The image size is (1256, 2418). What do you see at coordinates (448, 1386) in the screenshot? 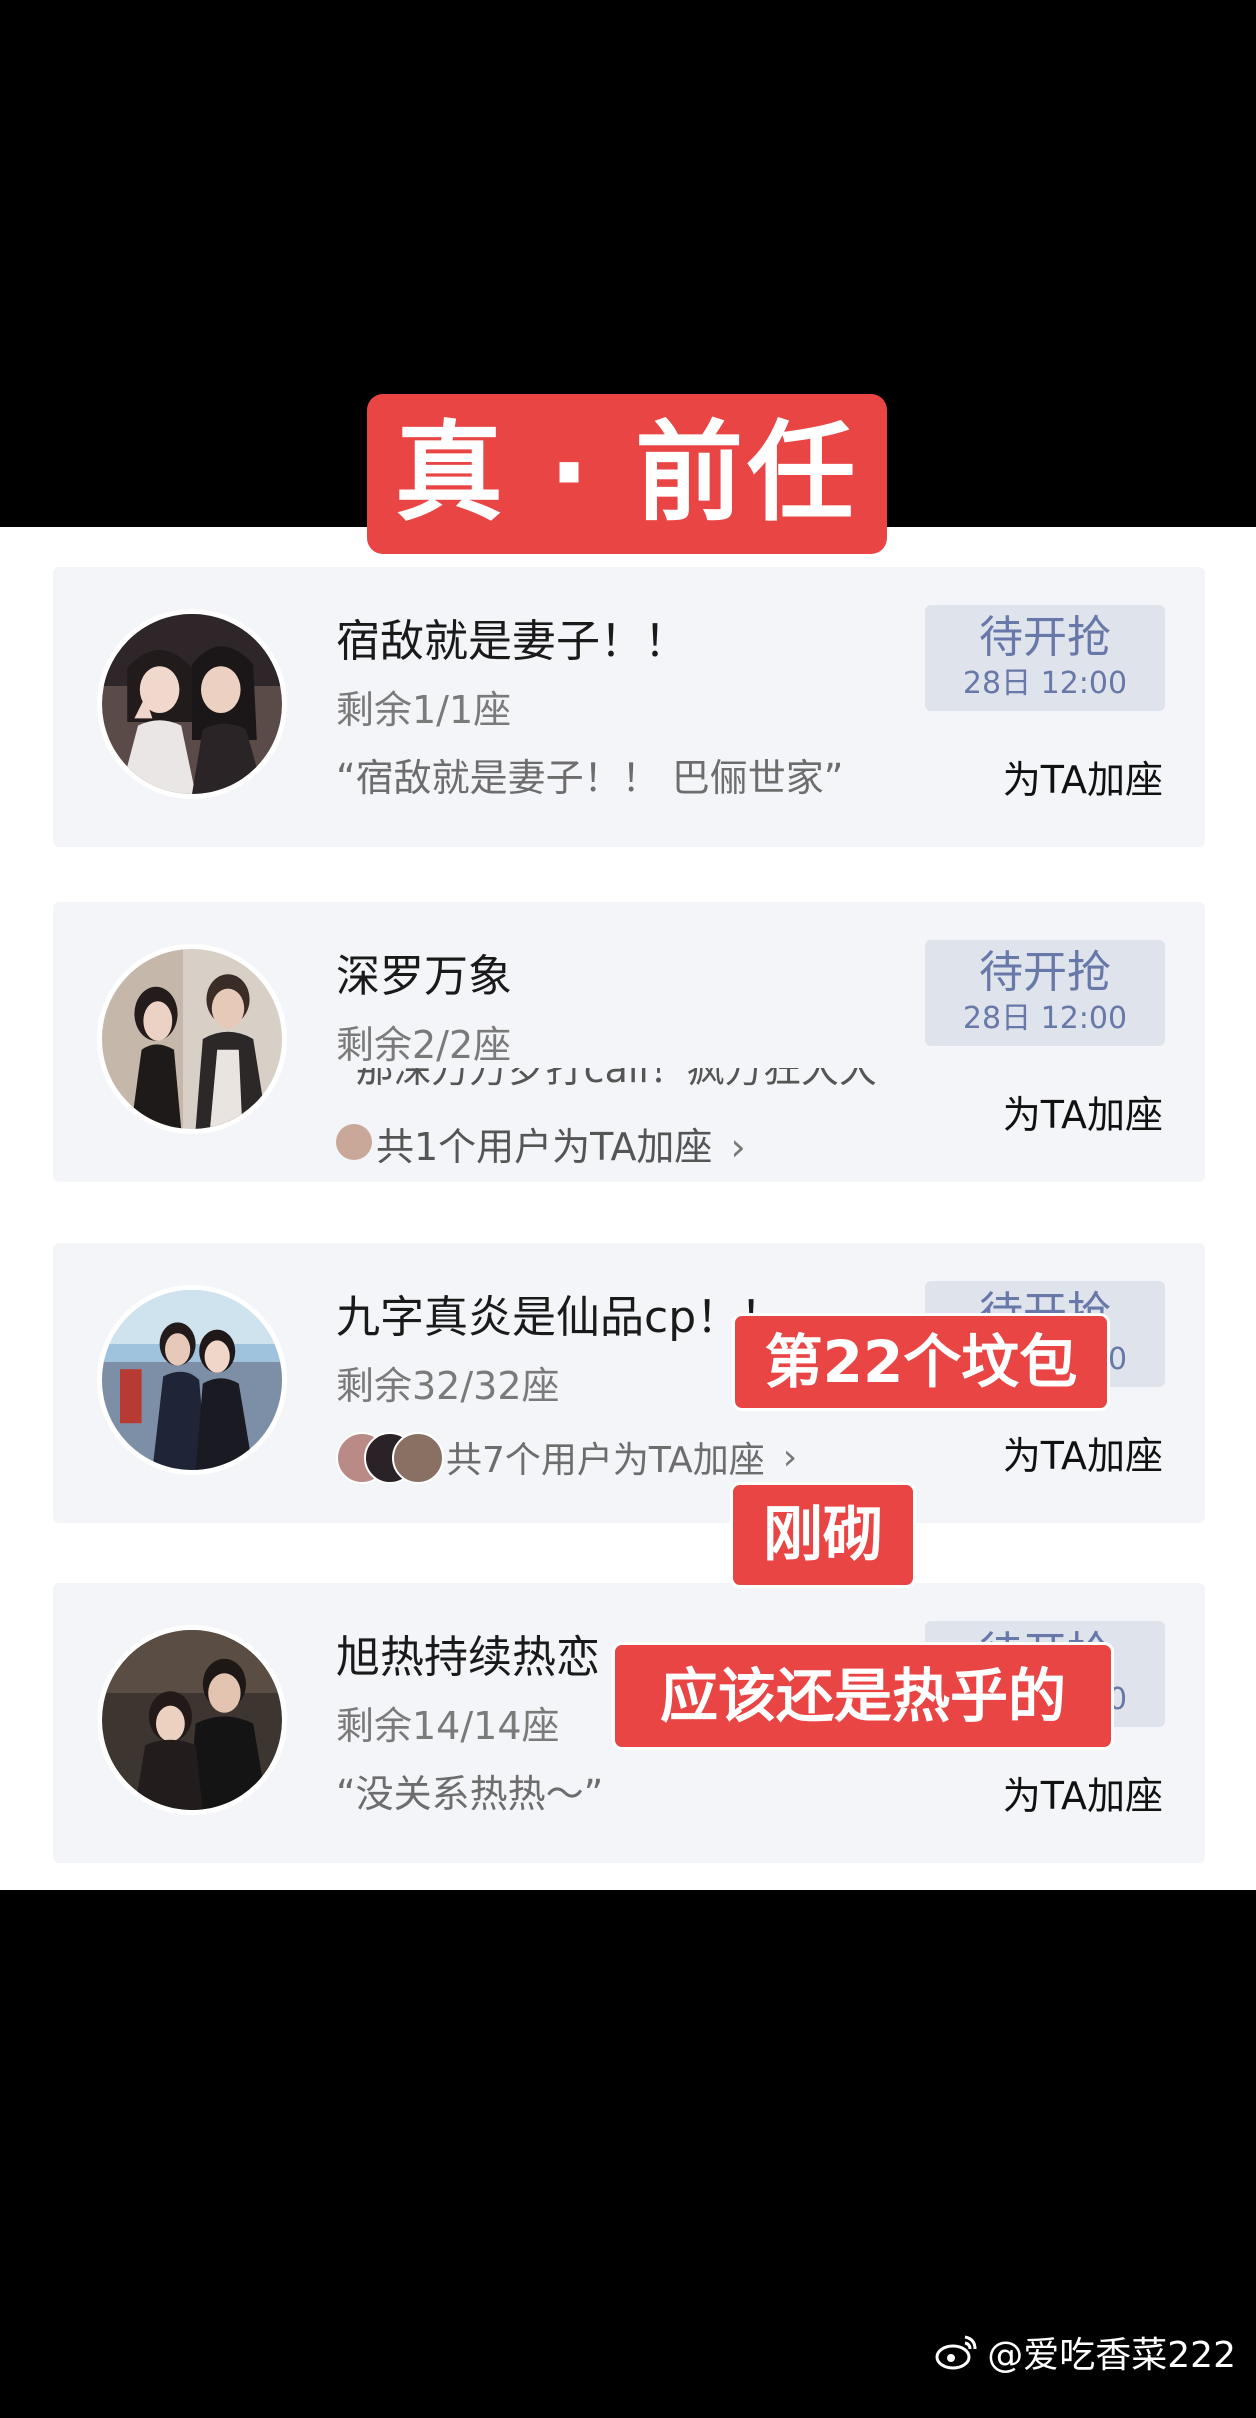
I see `seats-remaining: 剩余32/32座` at bounding box center [448, 1386].